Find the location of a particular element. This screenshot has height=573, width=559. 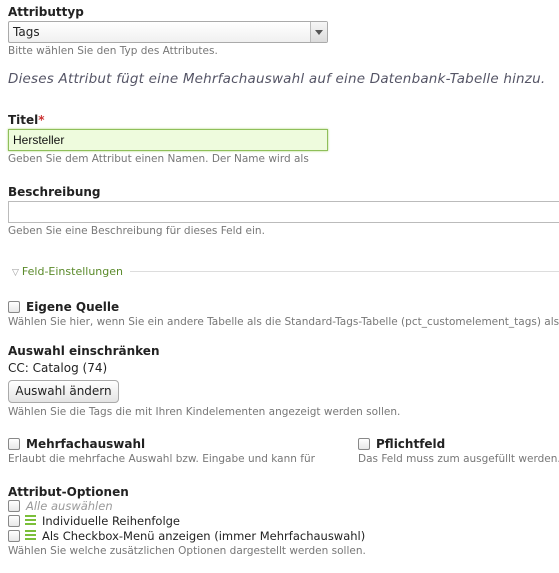

attribute-type-value: Tags is located at coordinates (26, 32).